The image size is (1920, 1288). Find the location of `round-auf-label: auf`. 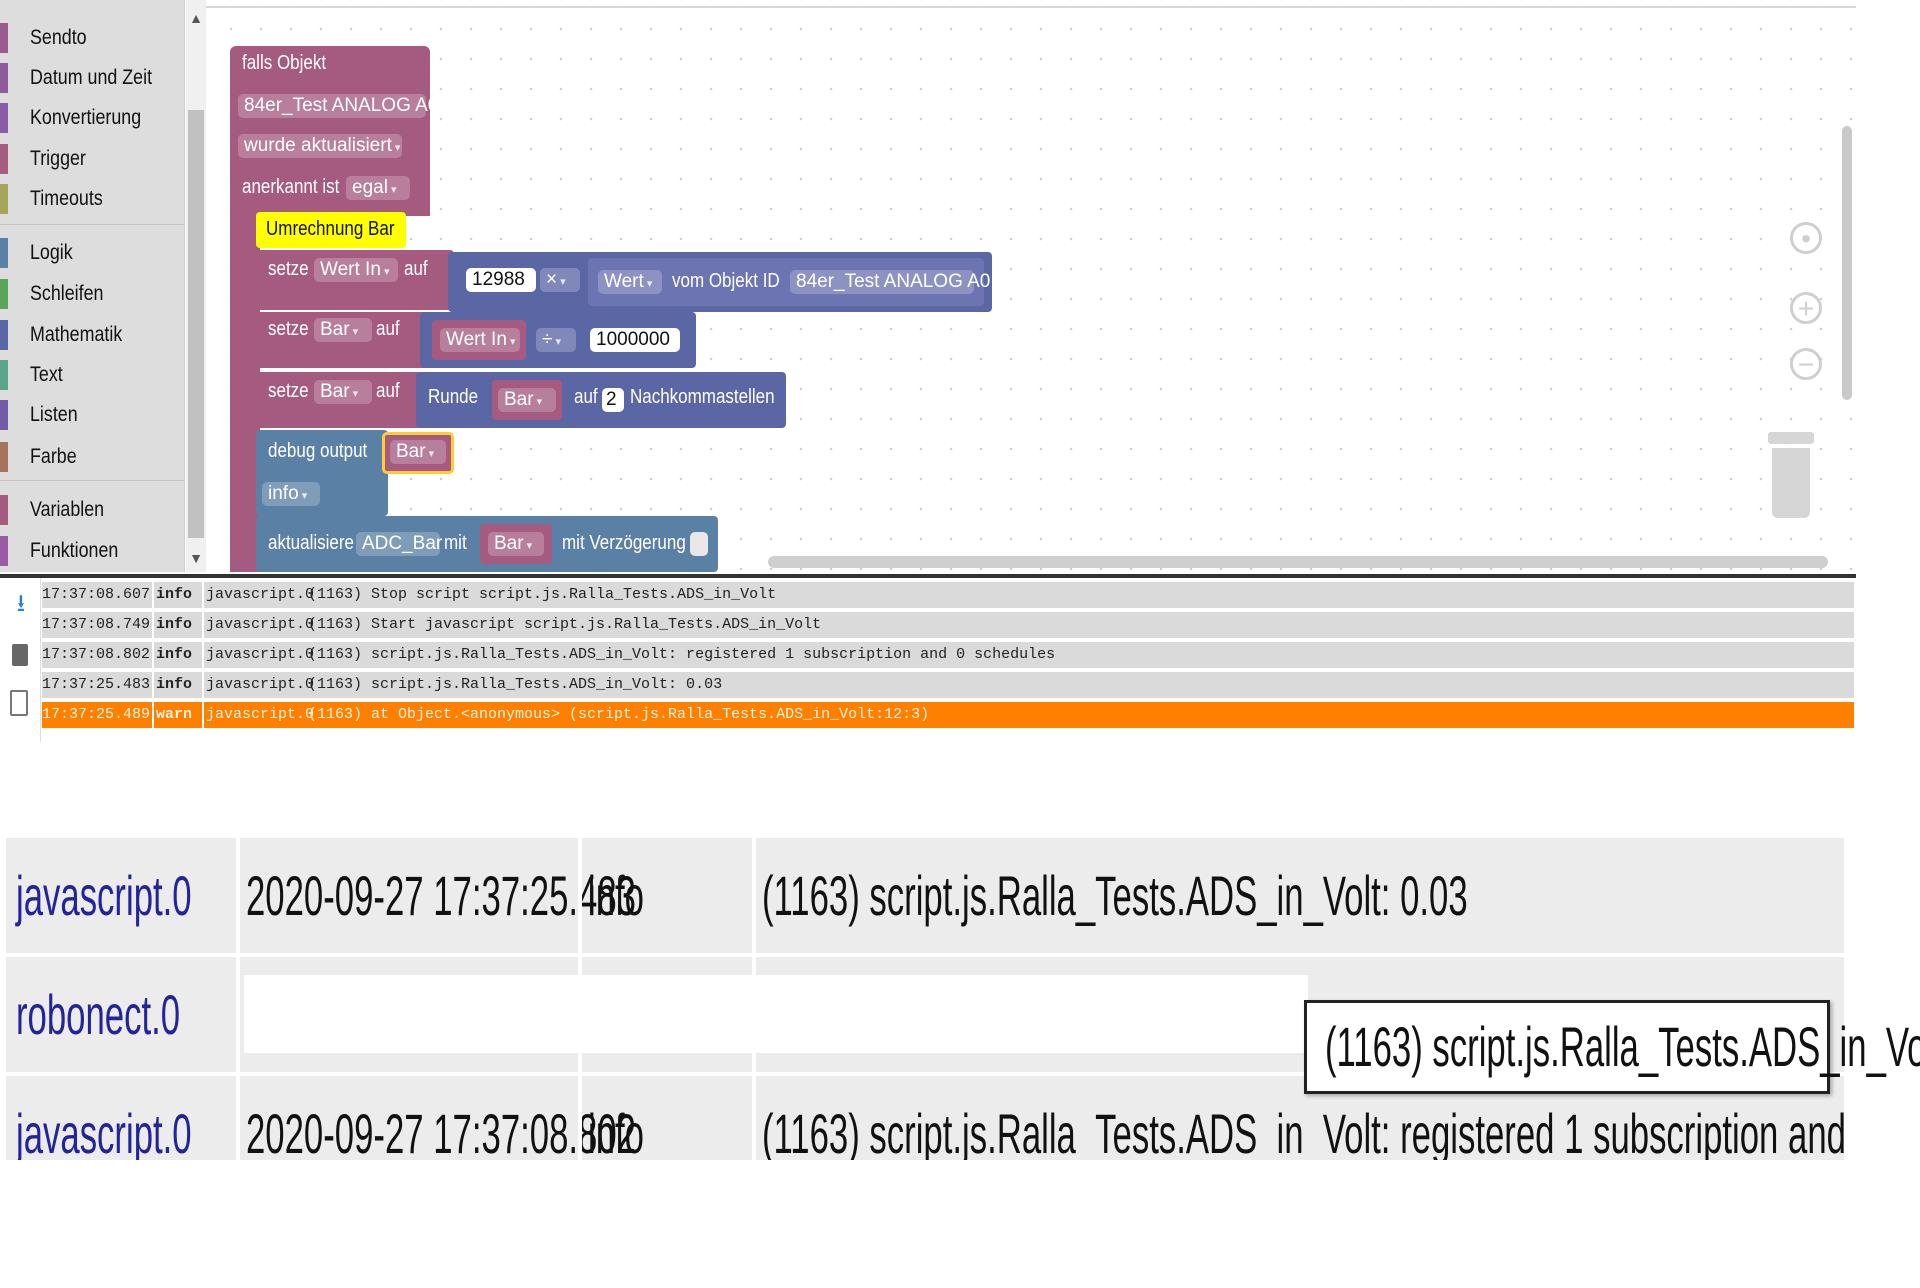

round-auf-label: auf is located at coordinates (586, 397).